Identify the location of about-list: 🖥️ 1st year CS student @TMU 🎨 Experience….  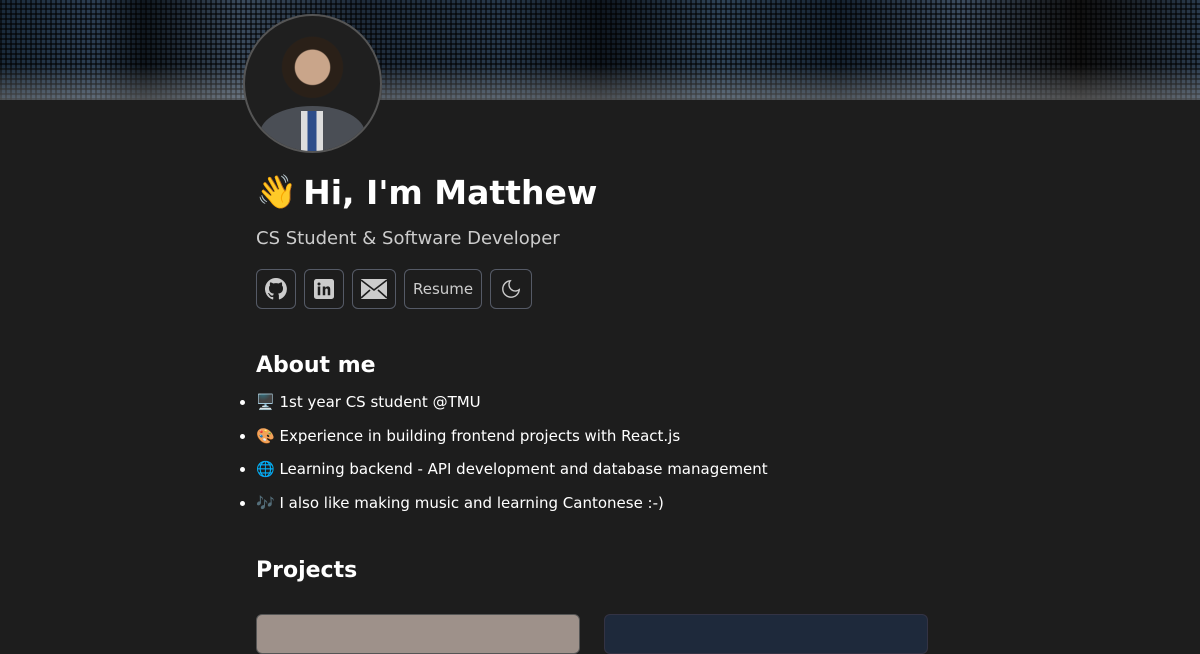
(503, 453).